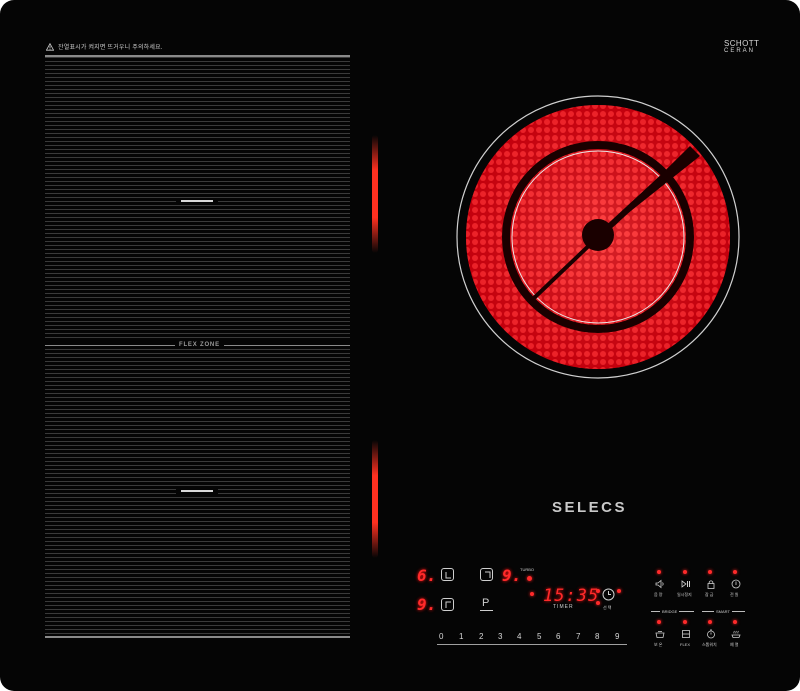  Describe the element at coordinates (571, 596) in the screenshot. I see `timer-display: 15:35` at that location.